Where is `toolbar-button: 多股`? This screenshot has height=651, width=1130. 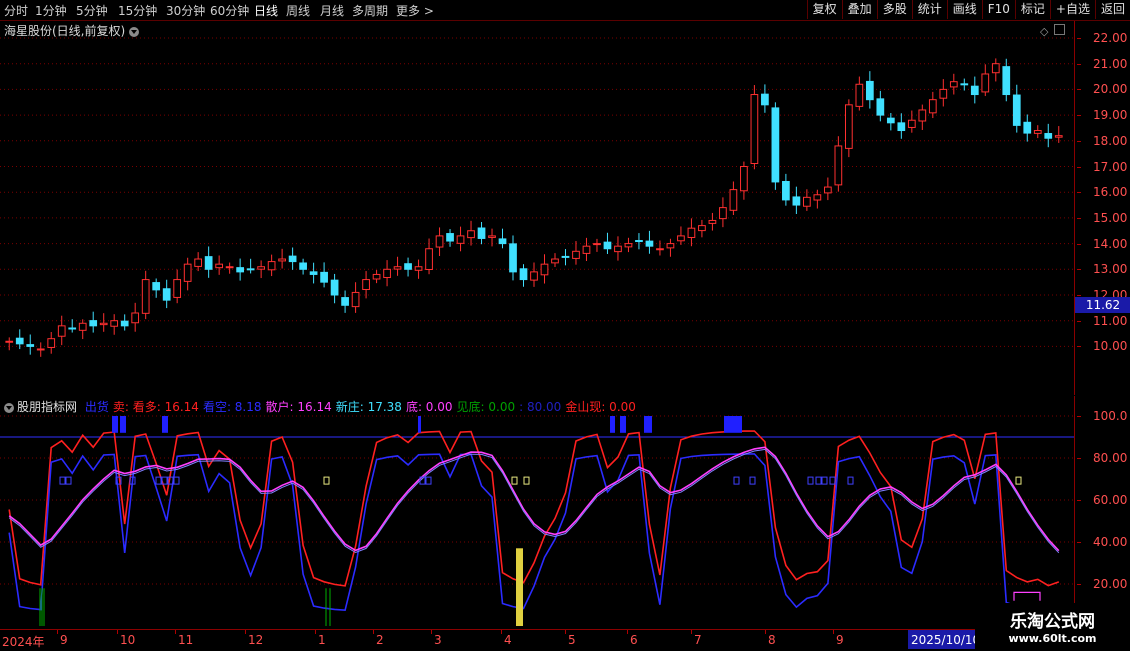
toolbar-button: 多股 is located at coordinates (894, 9).